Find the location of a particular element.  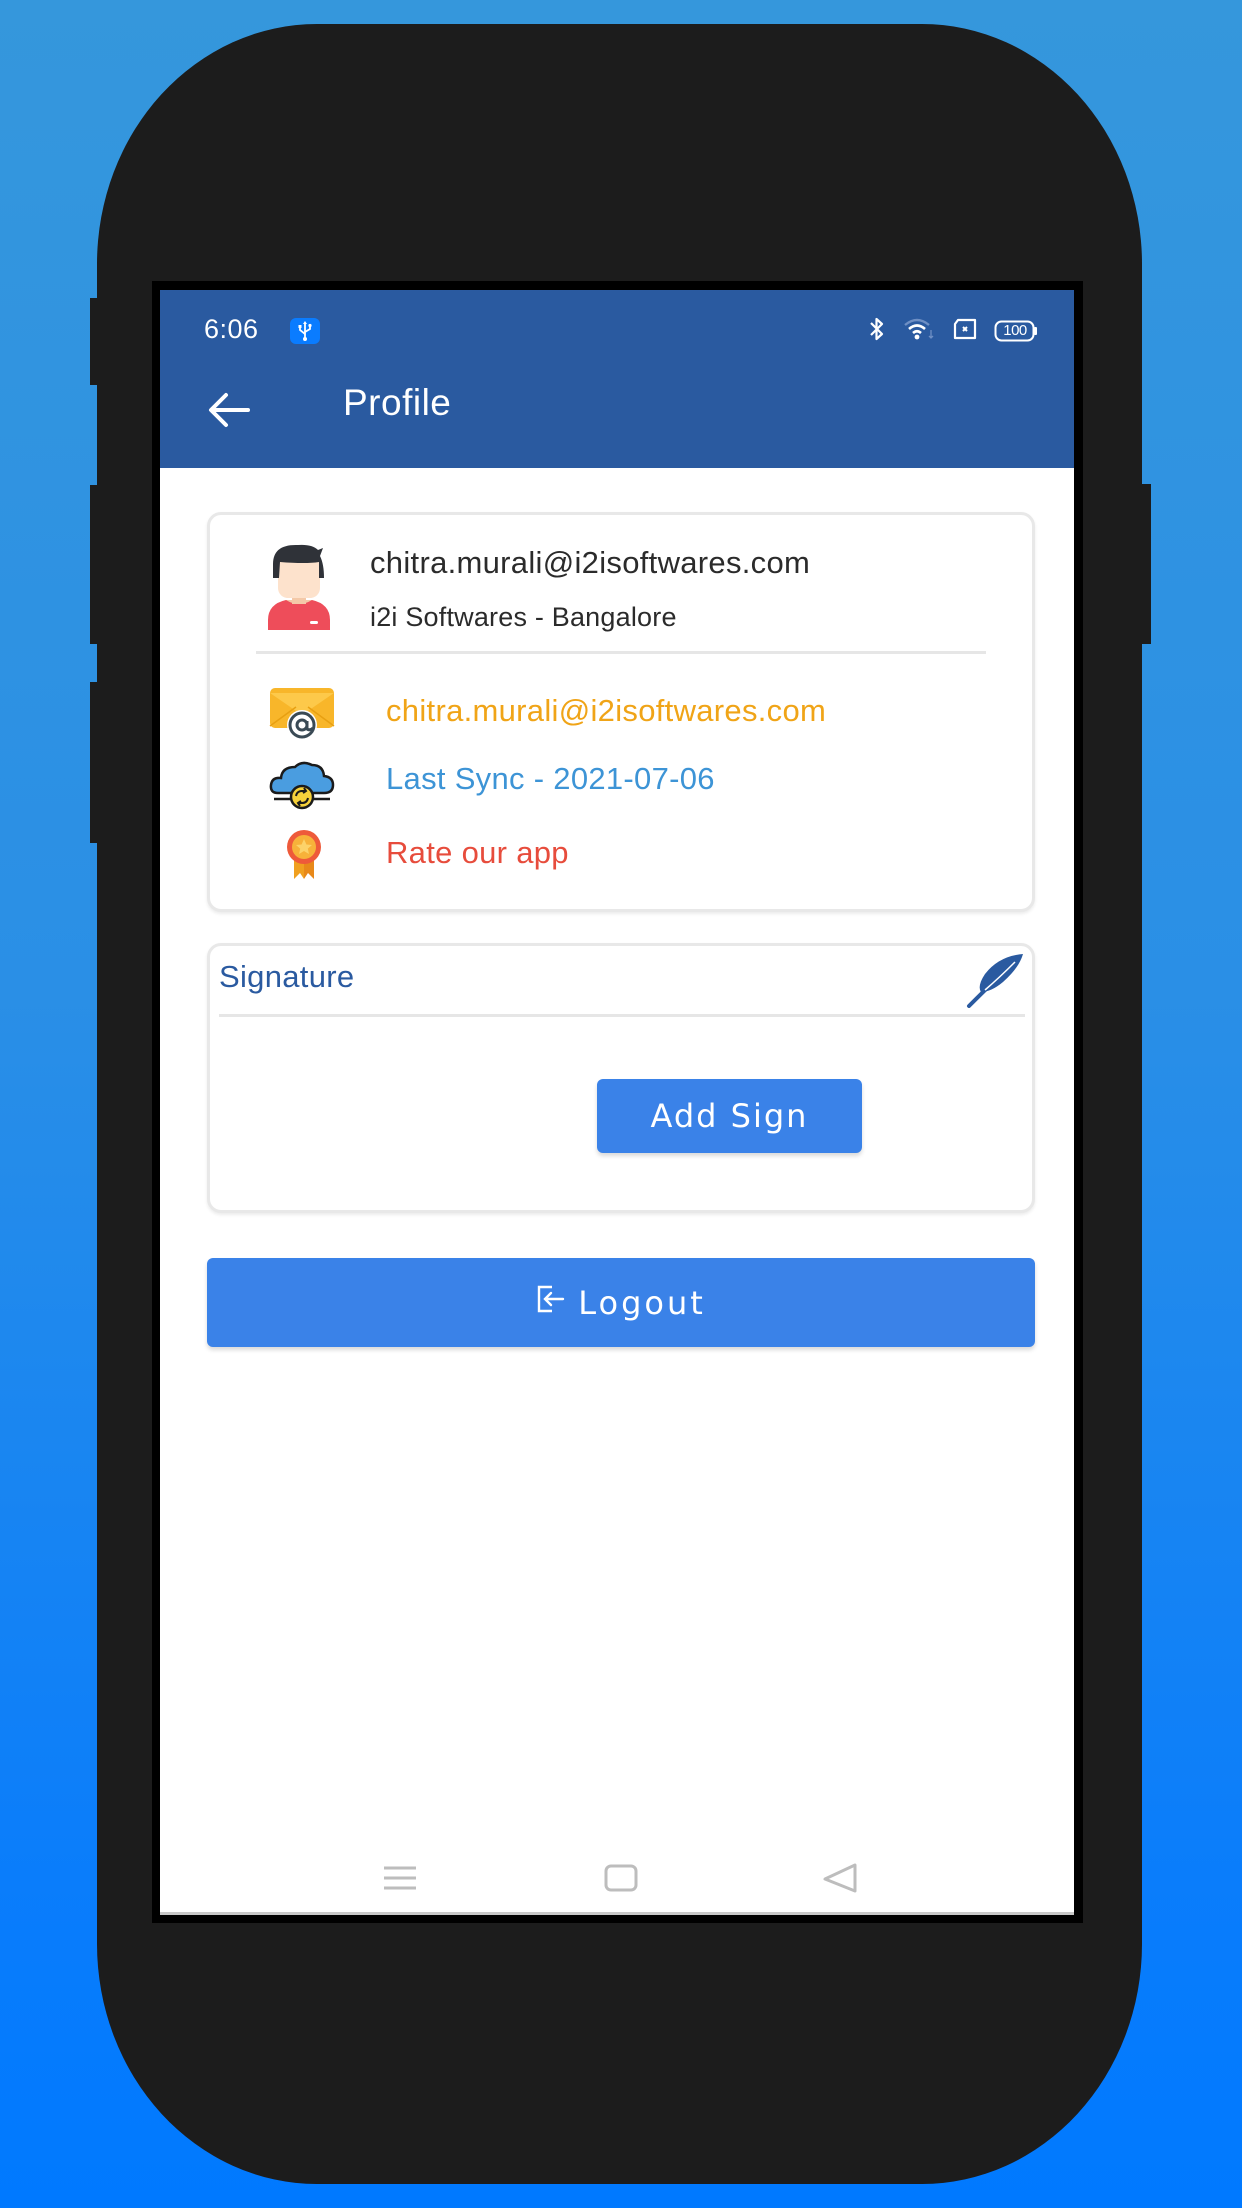

usb-icon is located at coordinates (305, 331).